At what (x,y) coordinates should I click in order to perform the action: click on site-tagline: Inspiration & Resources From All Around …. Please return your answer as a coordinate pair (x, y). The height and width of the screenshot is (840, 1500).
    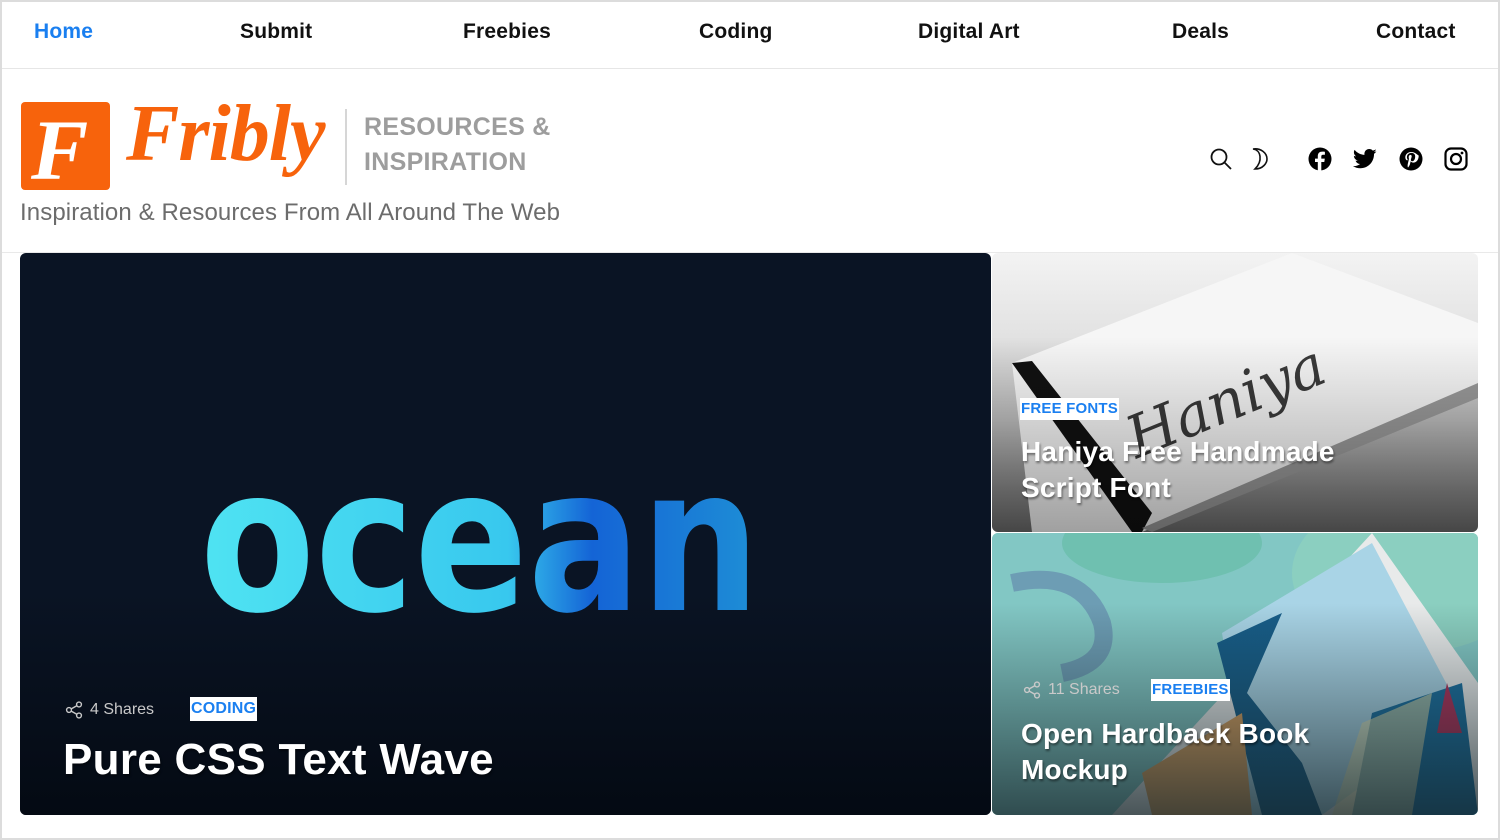
    Looking at the image, I should click on (290, 212).